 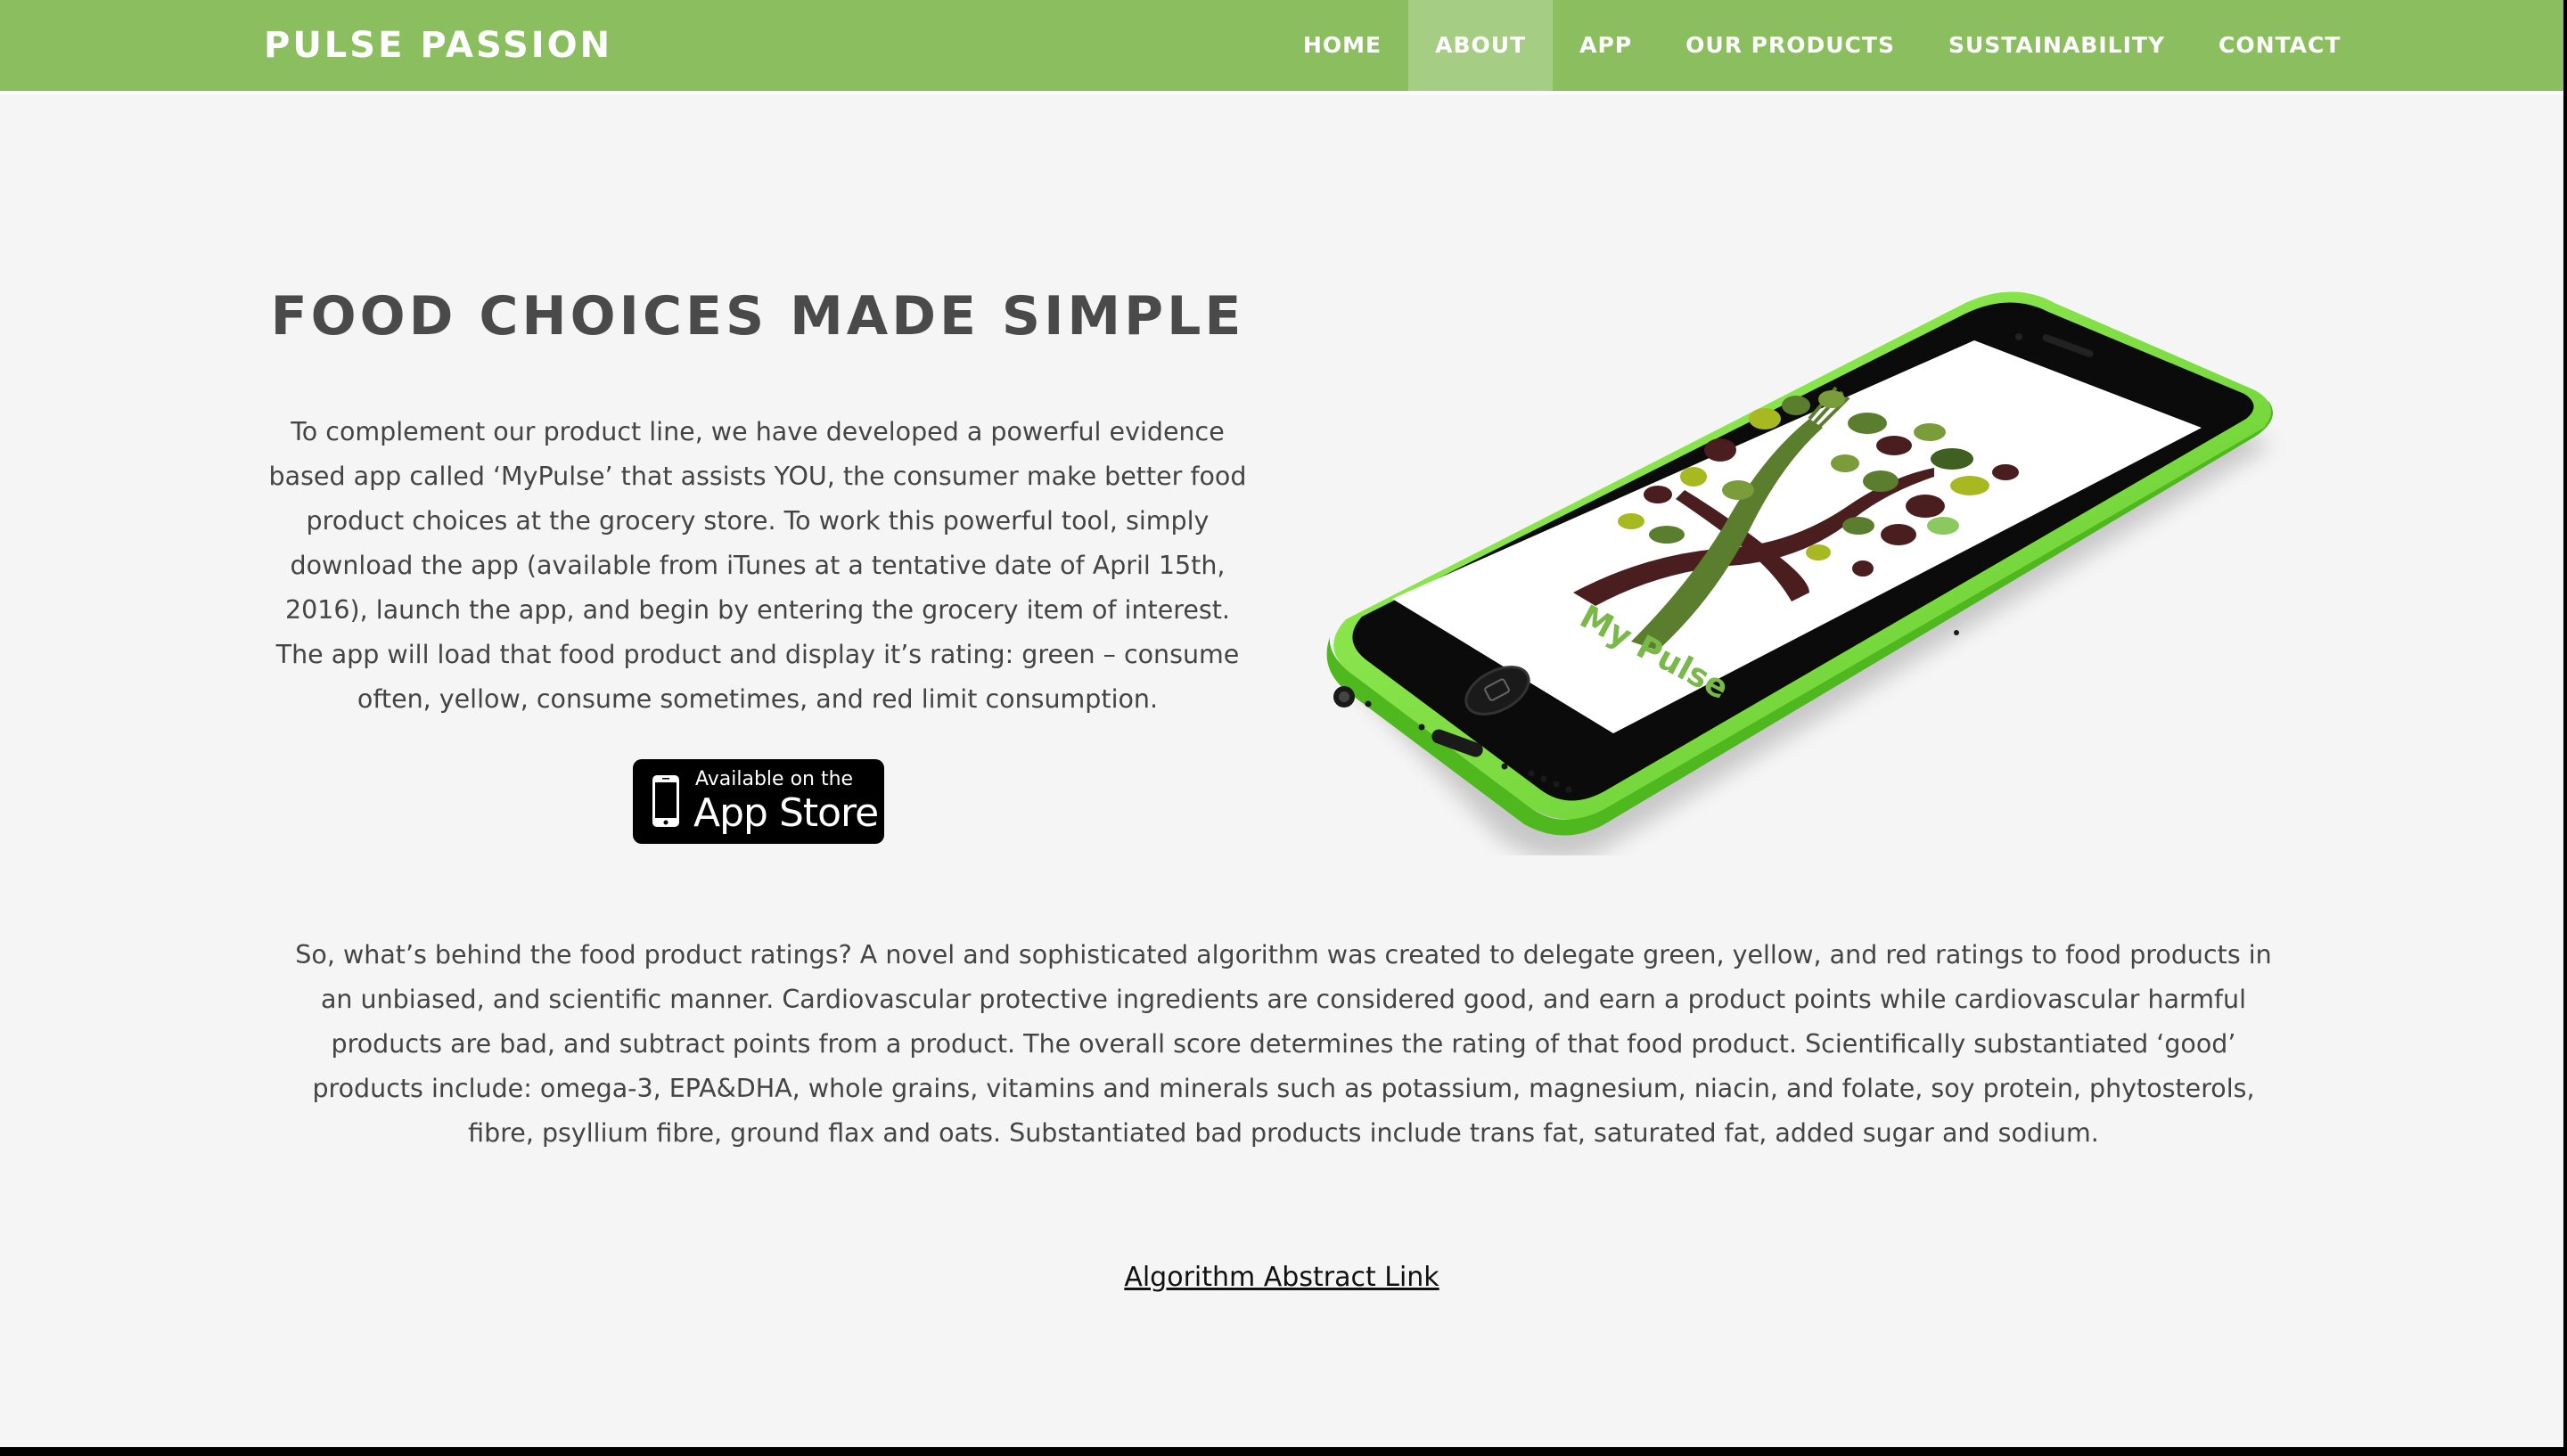 I want to click on nav-item-our-products: OUR PRODUCTS, so click(x=1790, y=45).